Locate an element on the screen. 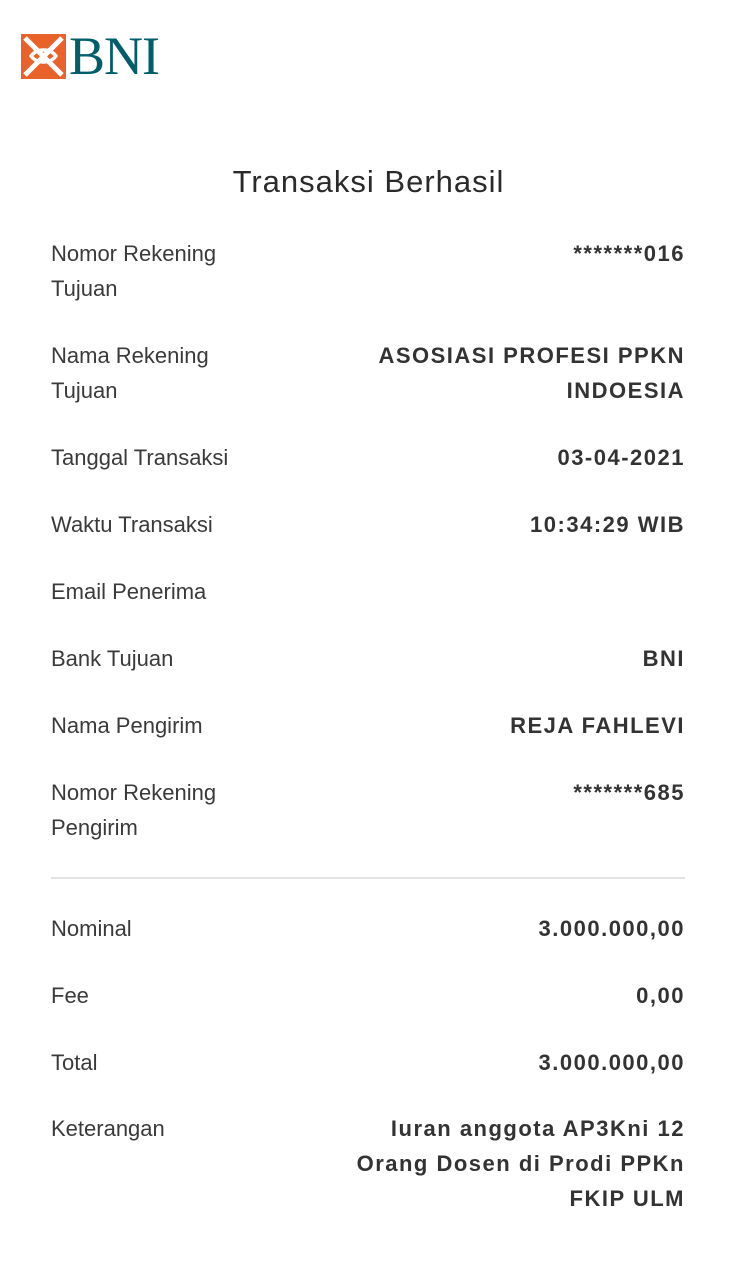 This screenshot has width=737, height=1280. summary-label: Total is located at coordinates (74, 1062).